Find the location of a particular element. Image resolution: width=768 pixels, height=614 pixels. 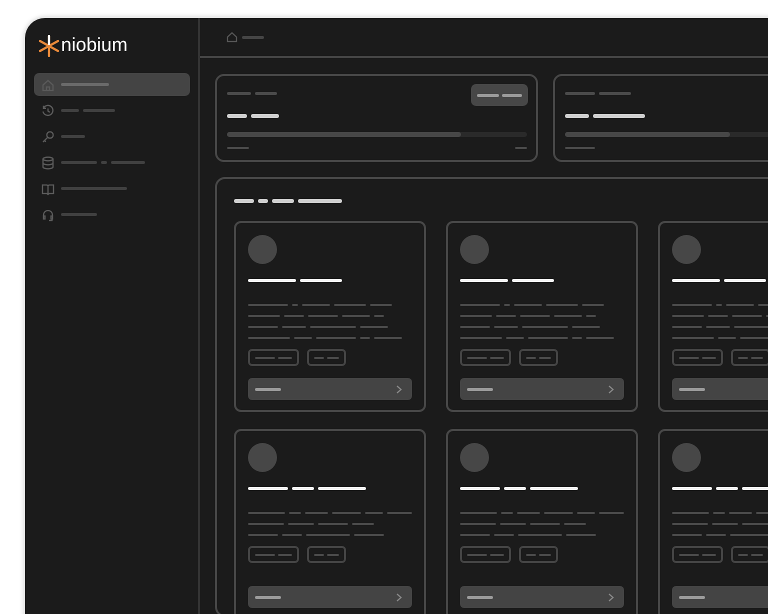

book-icon is located at coordinates (48, 189).